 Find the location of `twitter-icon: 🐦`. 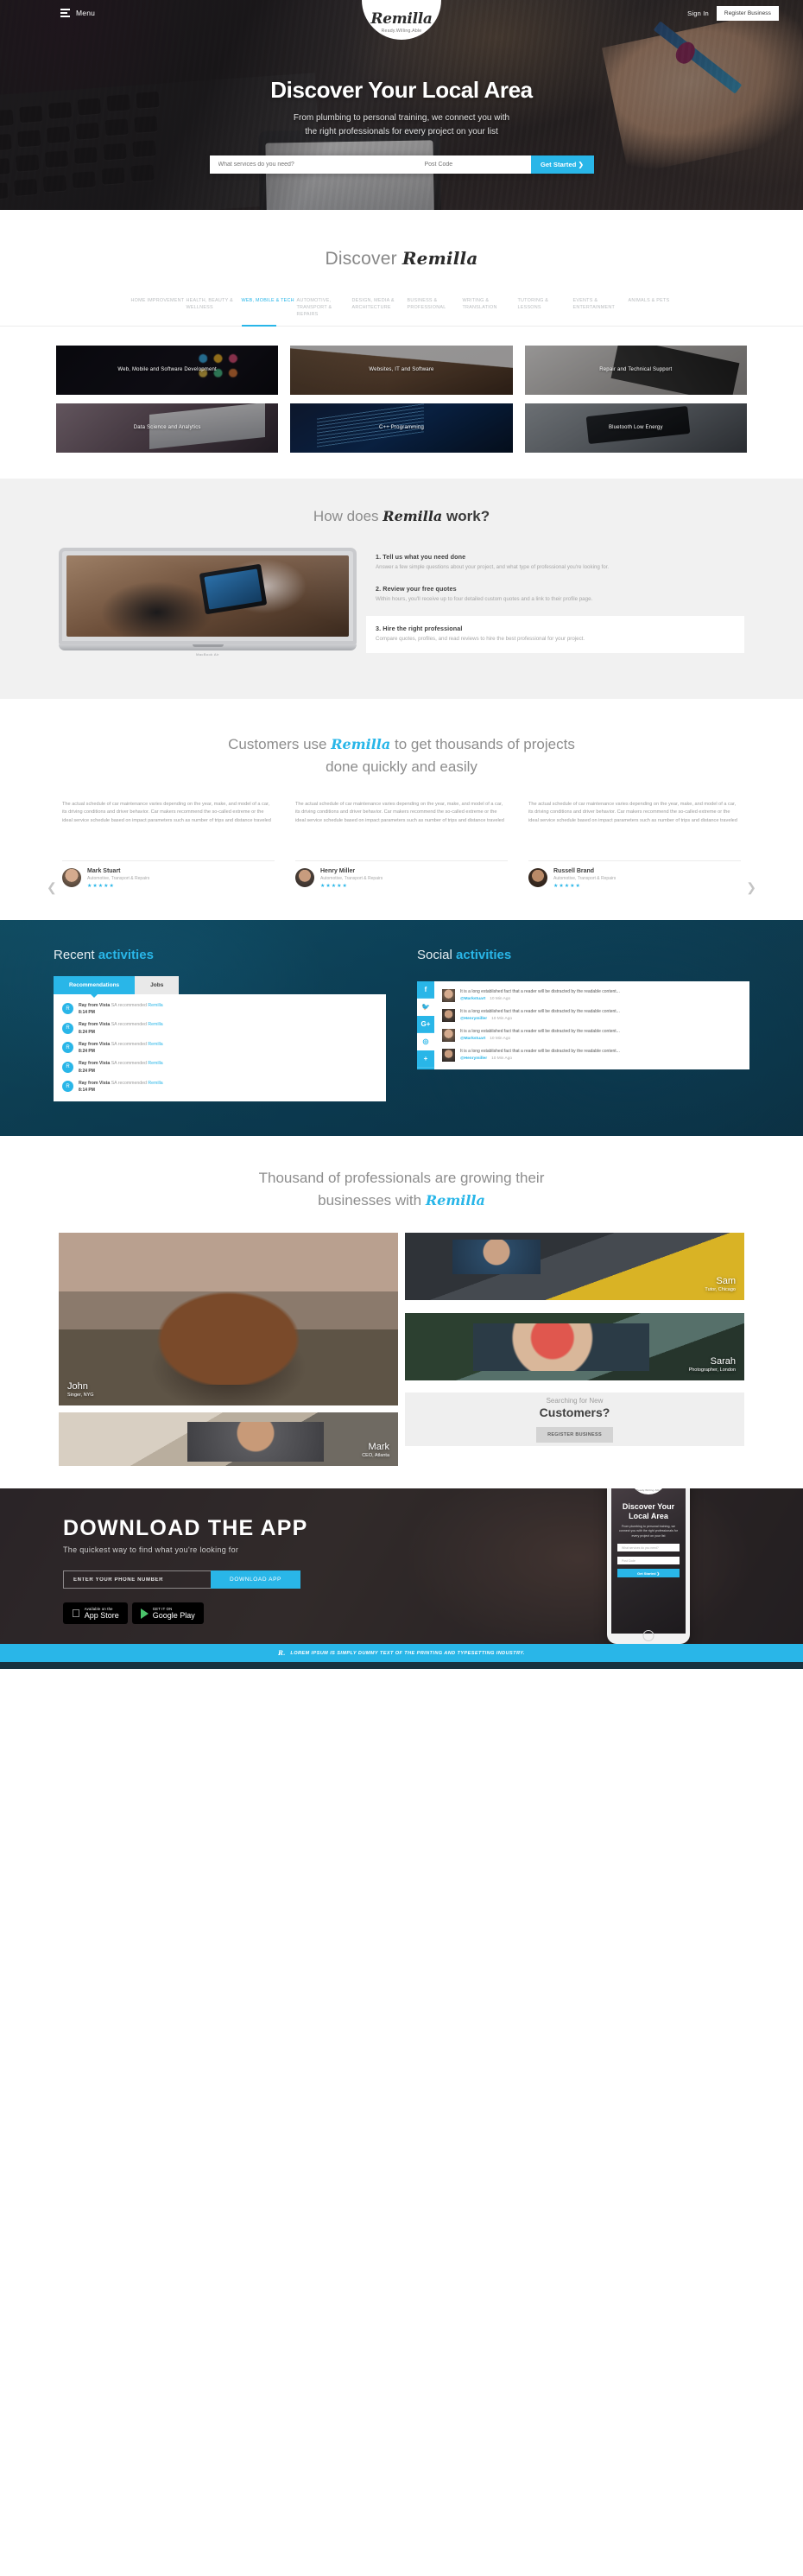

twitter-icon: 🐦 is located at coordinates (425, 1007).